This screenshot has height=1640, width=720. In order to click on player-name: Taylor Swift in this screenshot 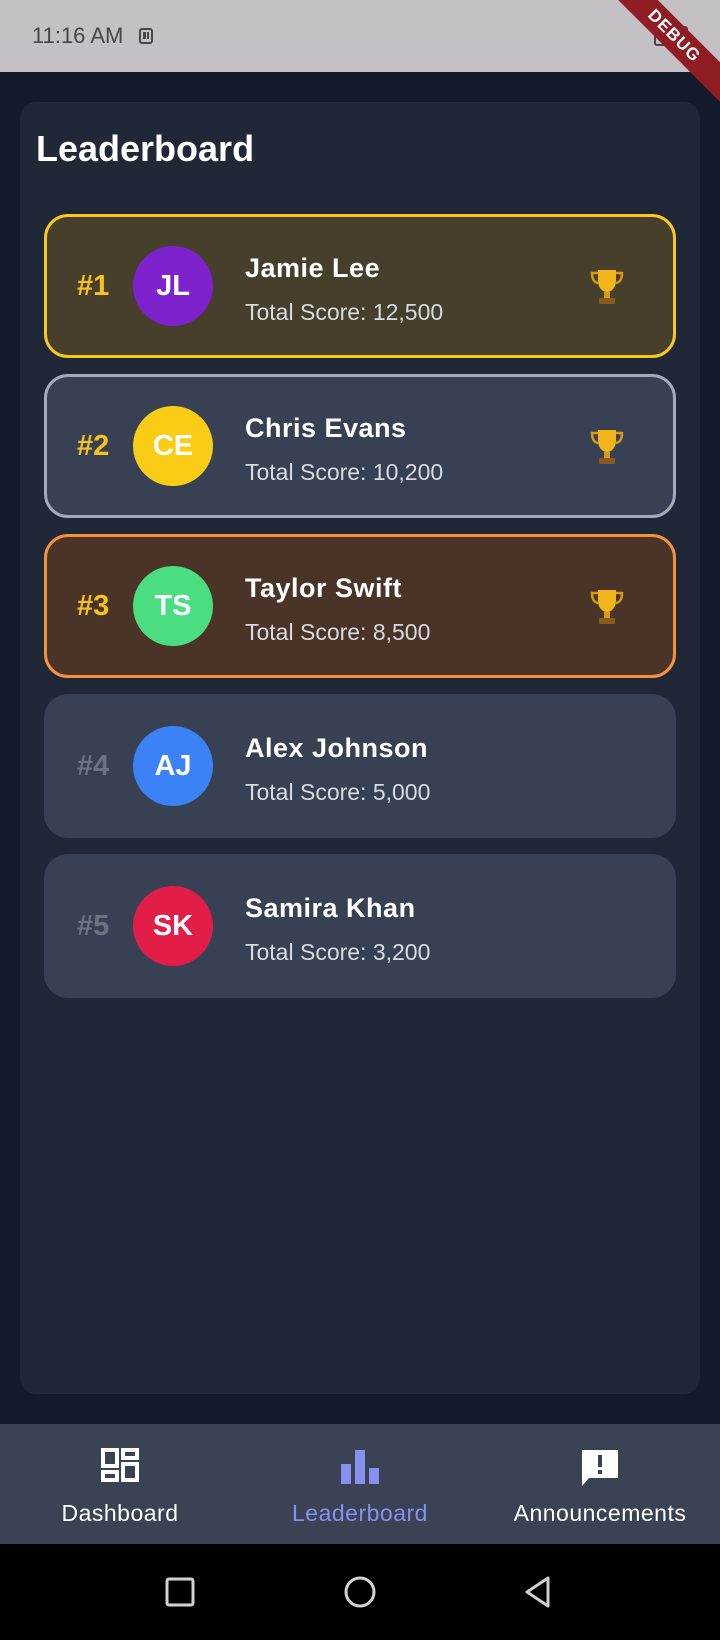, I will do `click(324, 588)`.